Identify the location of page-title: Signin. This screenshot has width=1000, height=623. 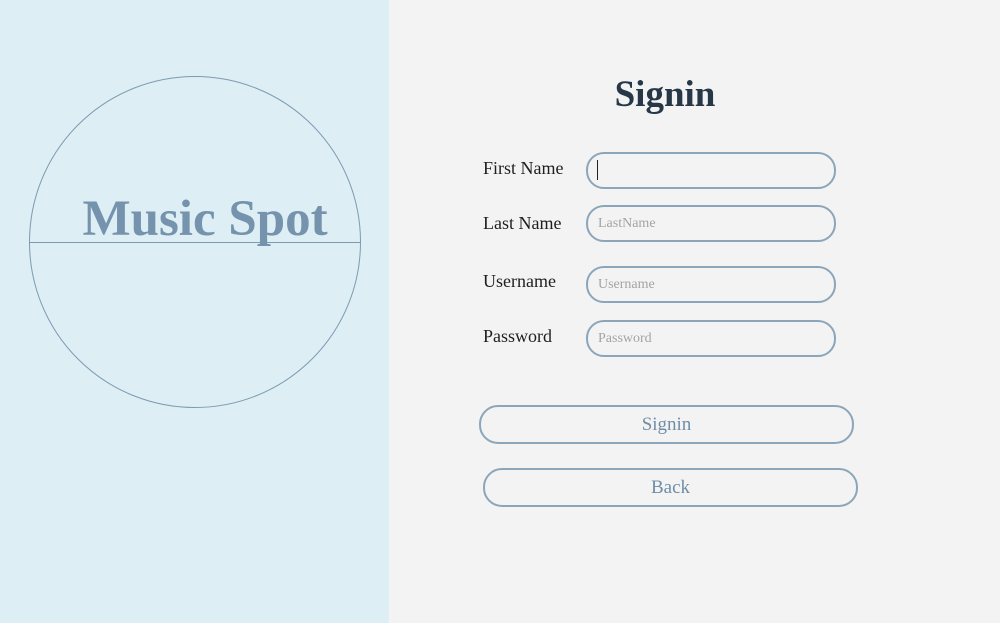
(665, 94).